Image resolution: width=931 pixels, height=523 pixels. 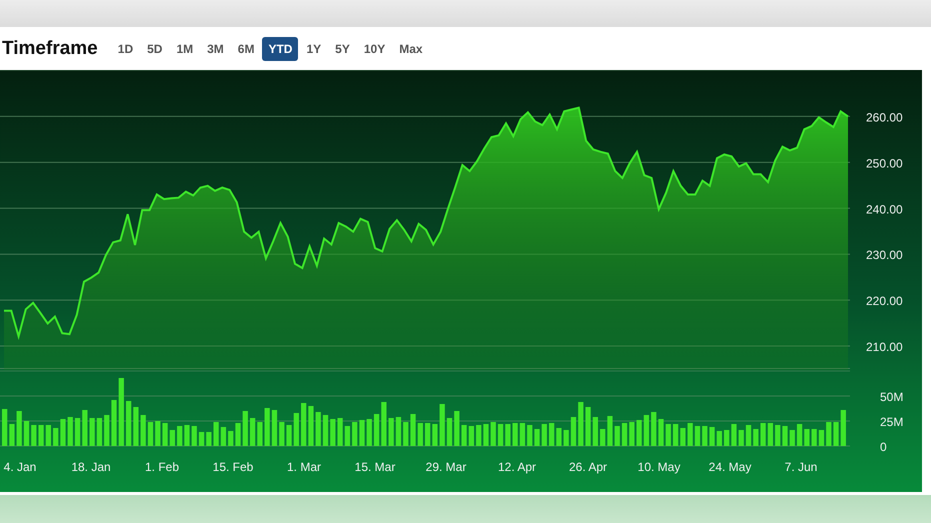 What do you see at coordinates (246, 48) in the screenshot?
I see `range-button: 6M` at bounding box center [246, 48].